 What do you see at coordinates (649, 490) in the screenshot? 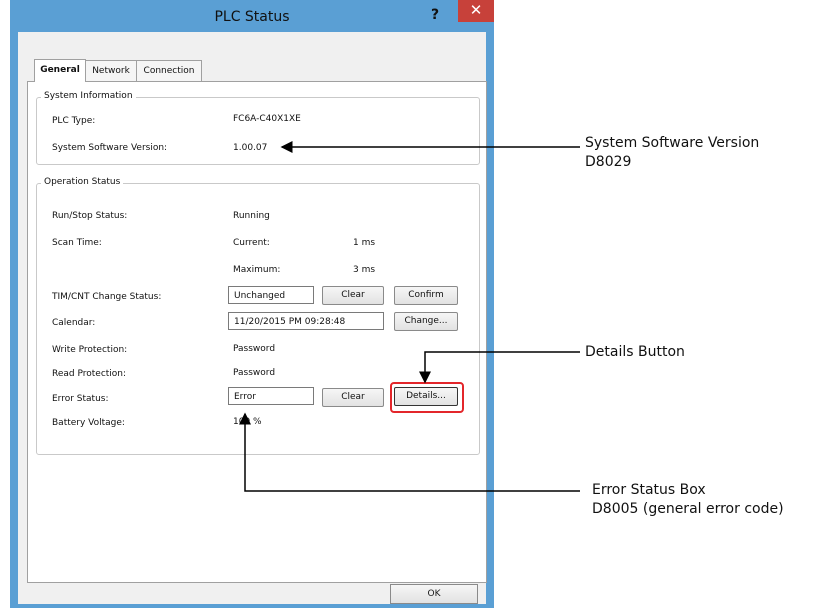
I see `callout-error-line1: Error Status Box` at bounding box center [649, 490].